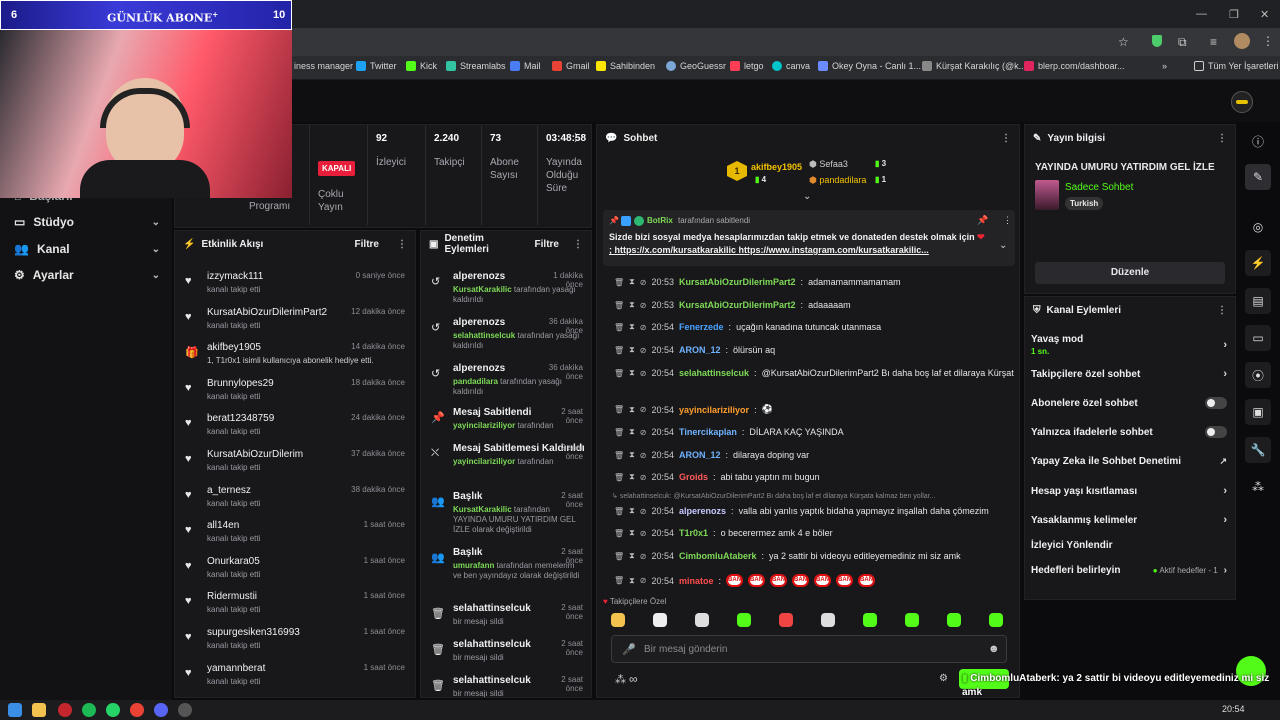 This screenshot has height=720, width=1280. I want to click on discord-icon, so click(161, 710).